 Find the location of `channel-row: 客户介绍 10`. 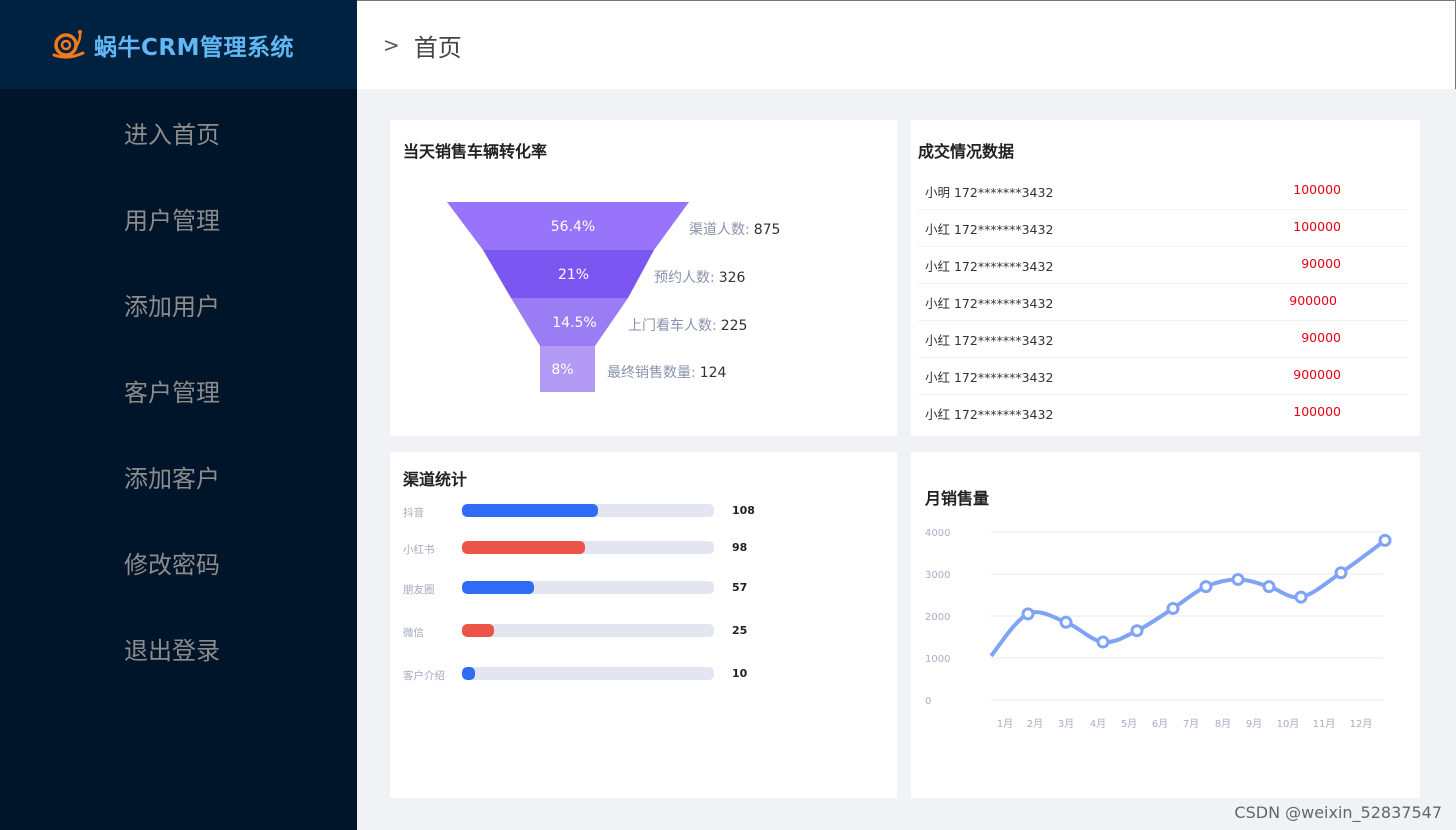

channel-row: 客户介绍 10 is located at coordinates (640, 674).